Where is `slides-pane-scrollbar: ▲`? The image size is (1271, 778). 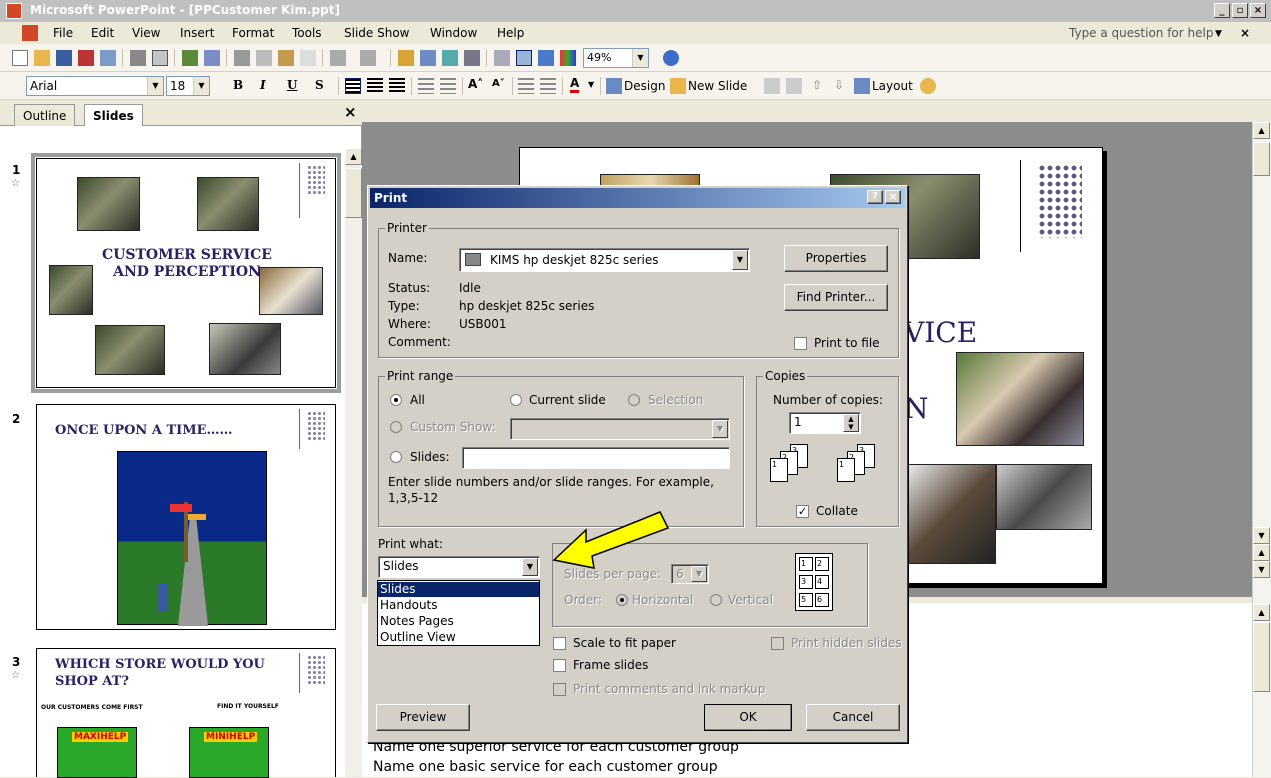
slides-pane-scrollbar: ▲ is located at coordinates (353, 462).